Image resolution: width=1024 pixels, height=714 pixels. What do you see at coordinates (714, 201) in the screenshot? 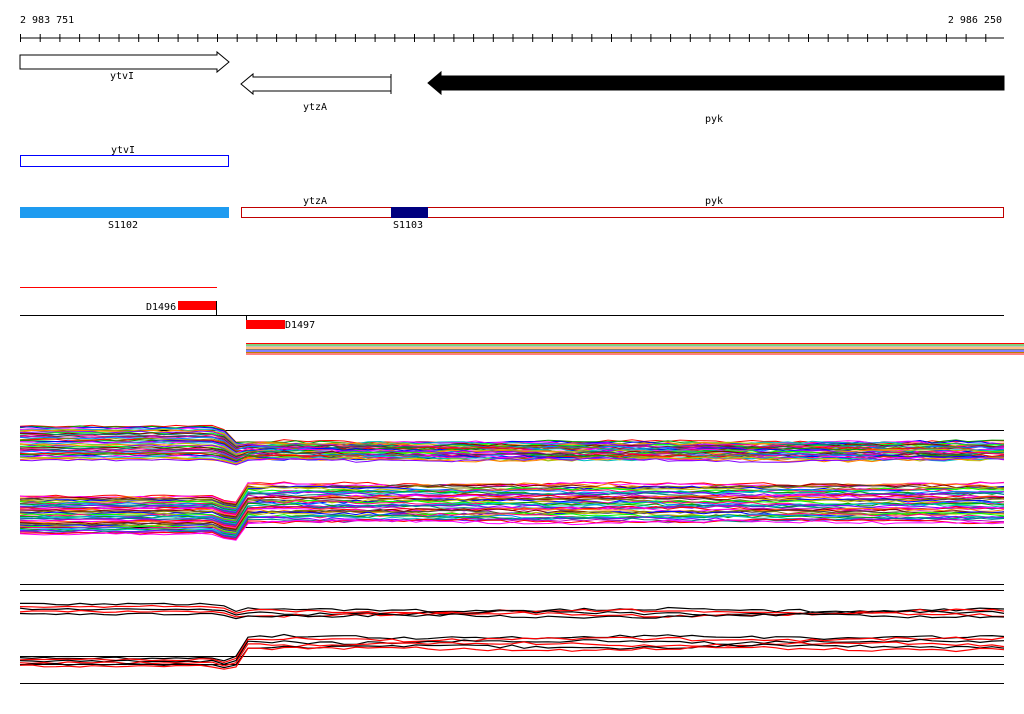
I see `box-label-pyk: pyk` at bounding box center [714, 201].